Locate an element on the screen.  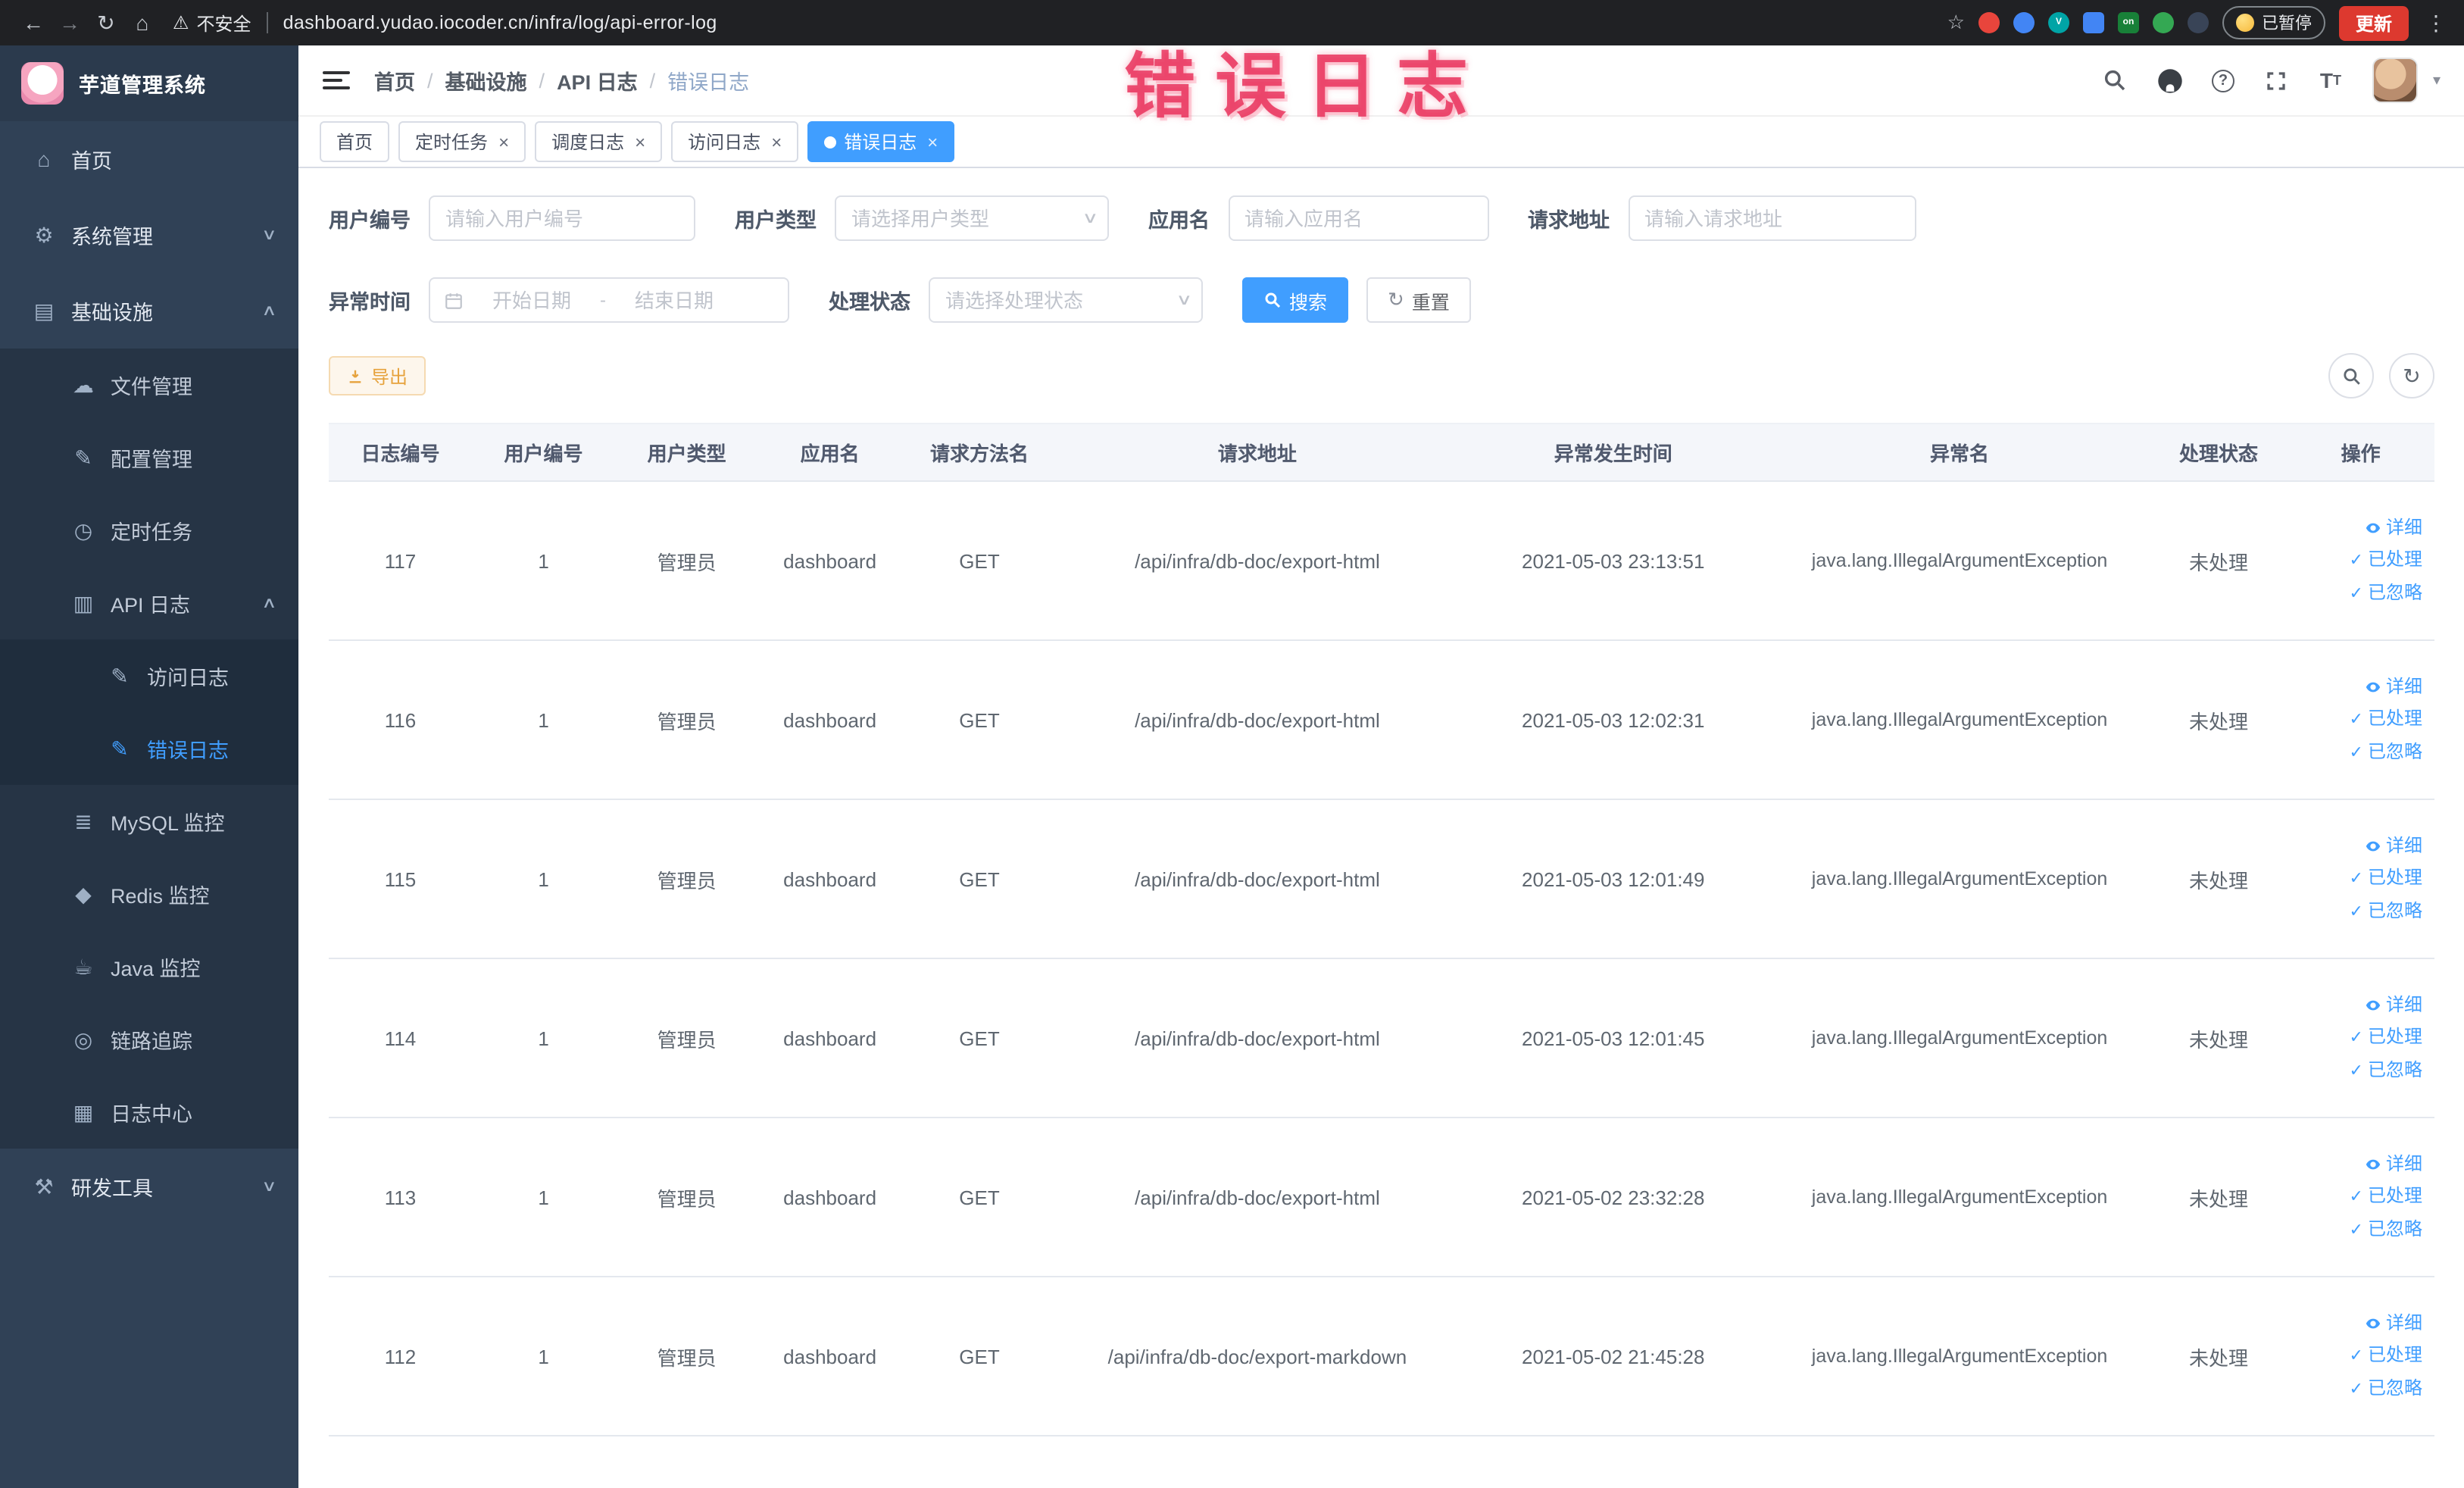
sidebar-item-infrastructure: 基础设施 is located at coordinates (149, 311).